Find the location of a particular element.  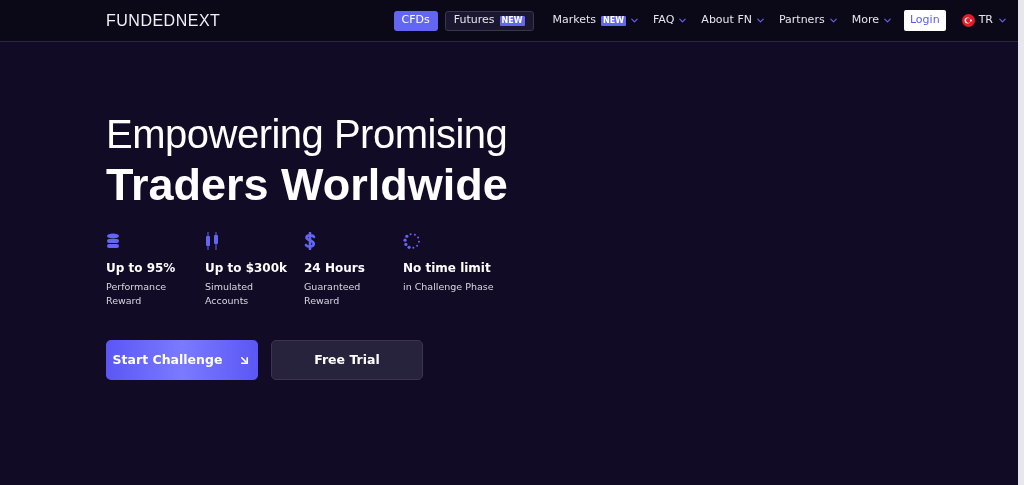

free-trial-button: Free Trial is located at coordinates (347, 360).